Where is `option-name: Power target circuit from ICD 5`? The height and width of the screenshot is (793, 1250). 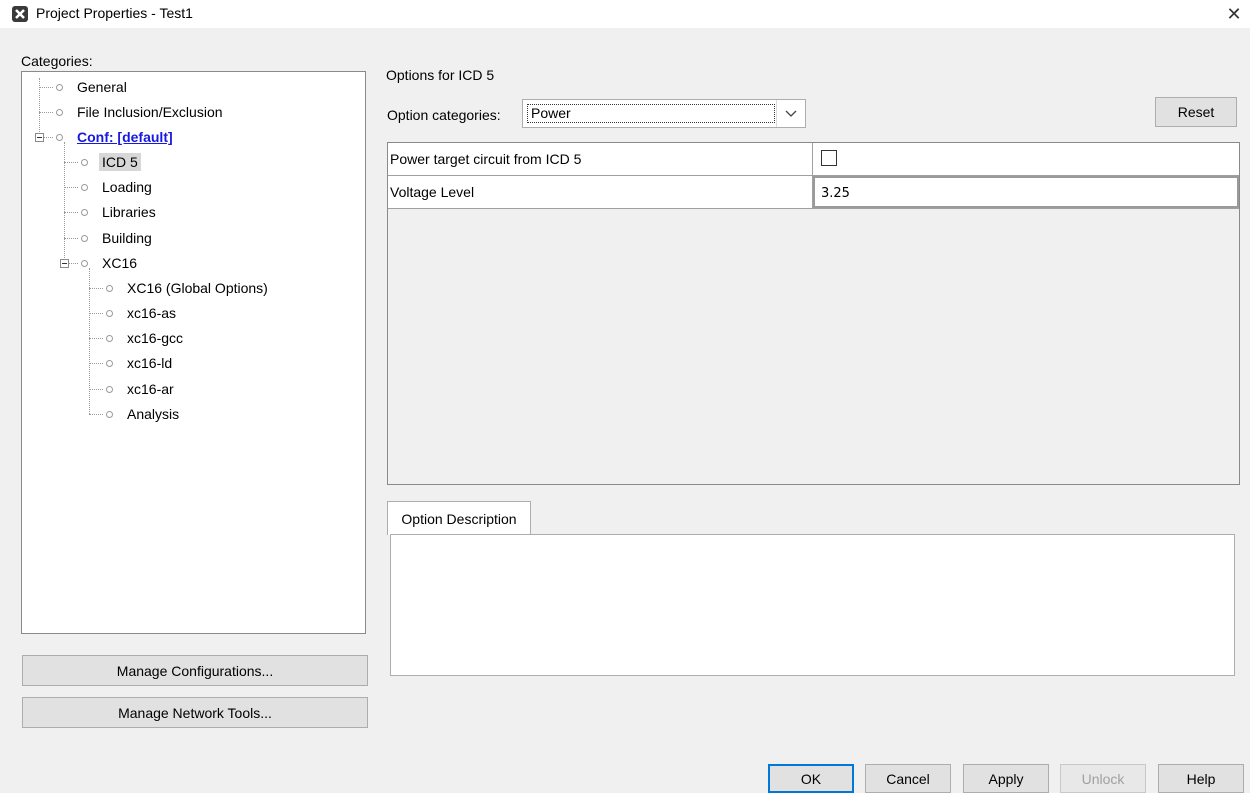 option-name: Power target circuit from ICD 5 is located at coordinates (600, 159).